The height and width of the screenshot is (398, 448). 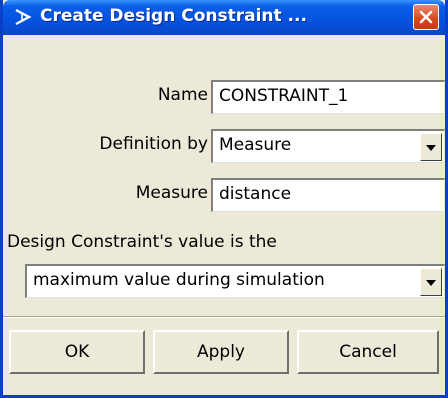 I want to click on definition-by-label: Definition by, so click(x=153, y=144).